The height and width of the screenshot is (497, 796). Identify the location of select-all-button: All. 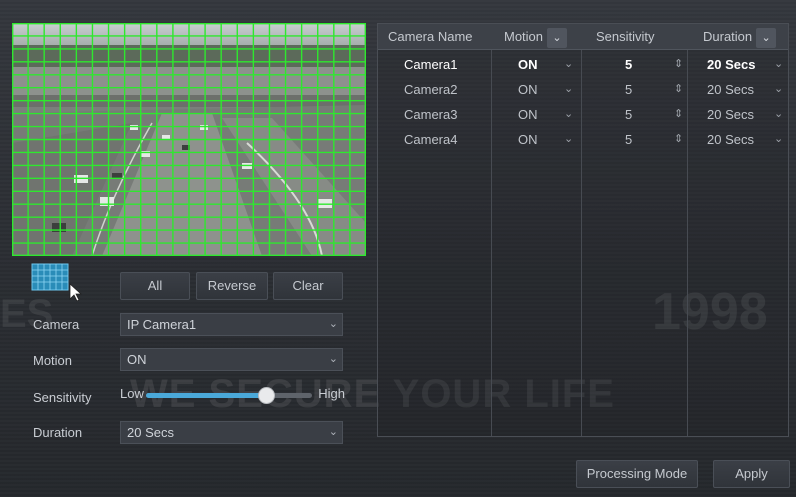
(155, 286).